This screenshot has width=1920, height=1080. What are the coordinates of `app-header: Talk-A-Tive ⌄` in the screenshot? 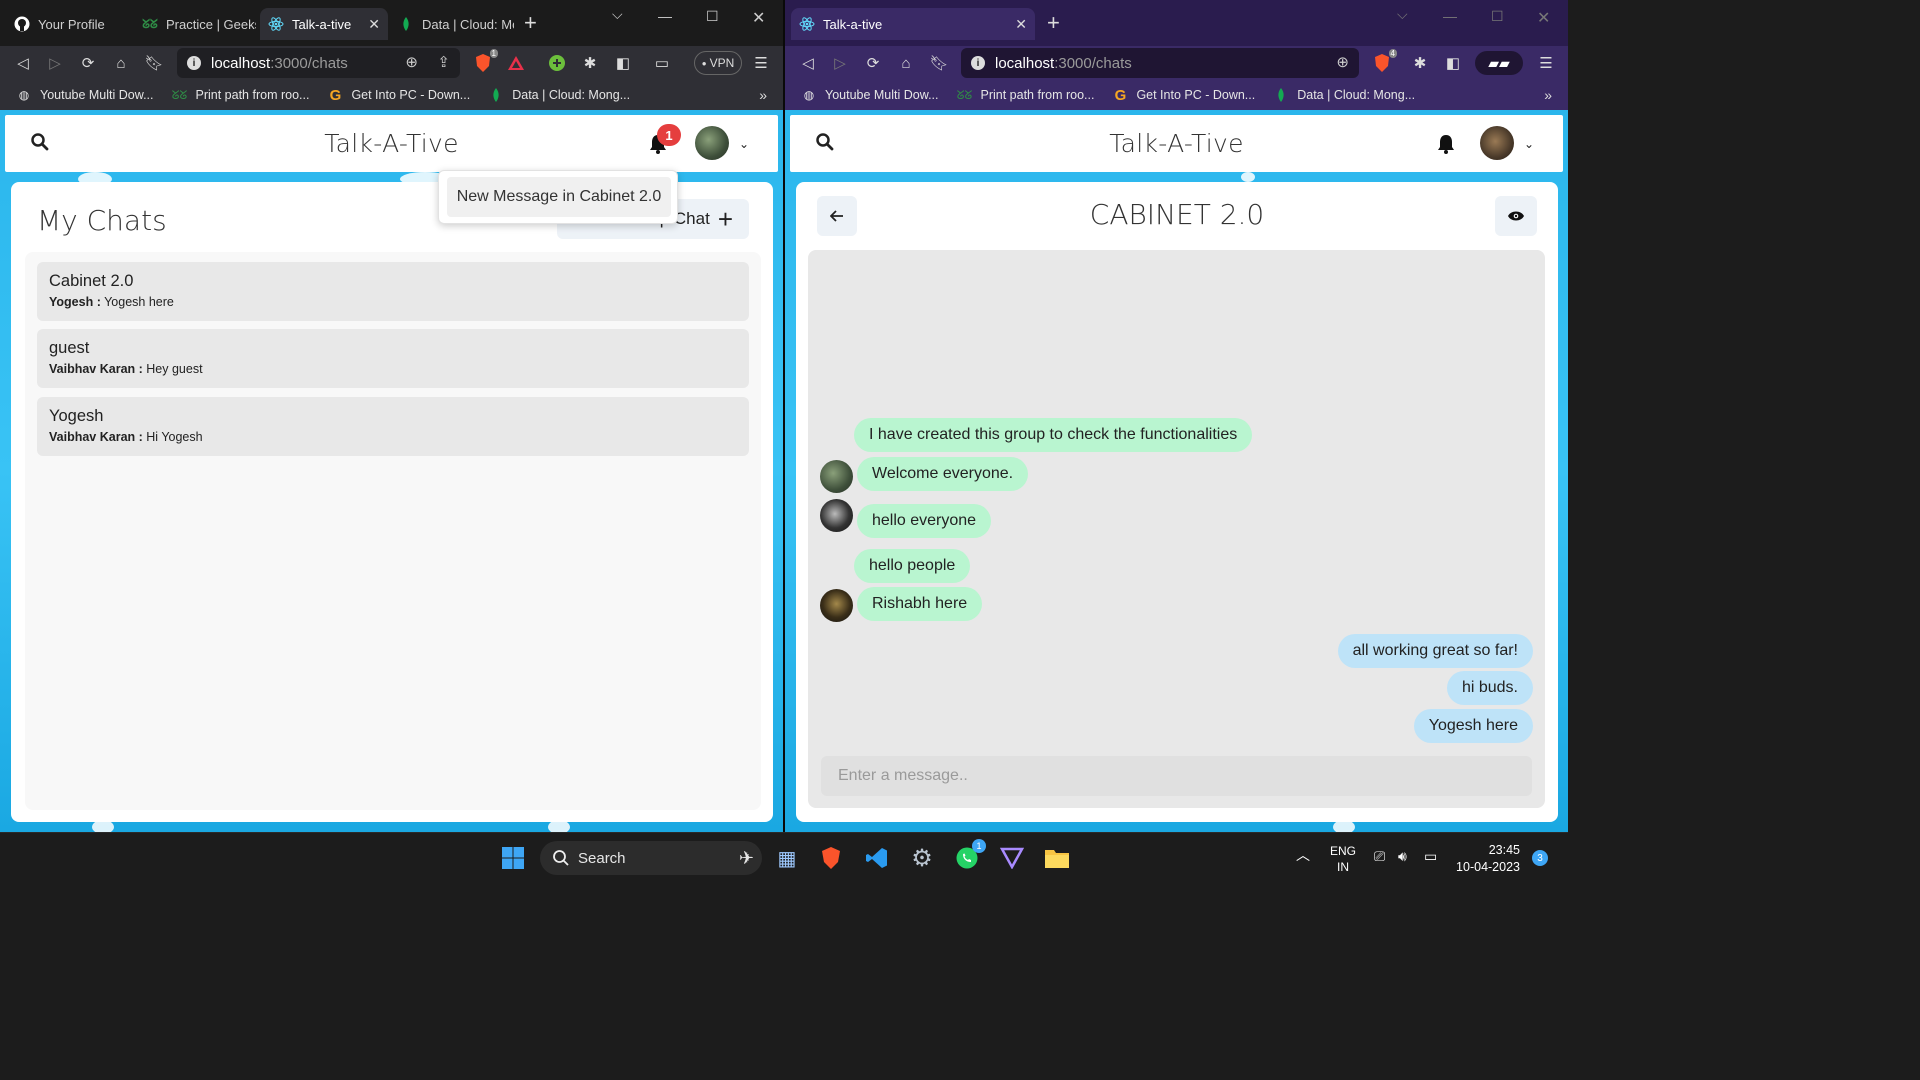 It's located at (1176, 143).